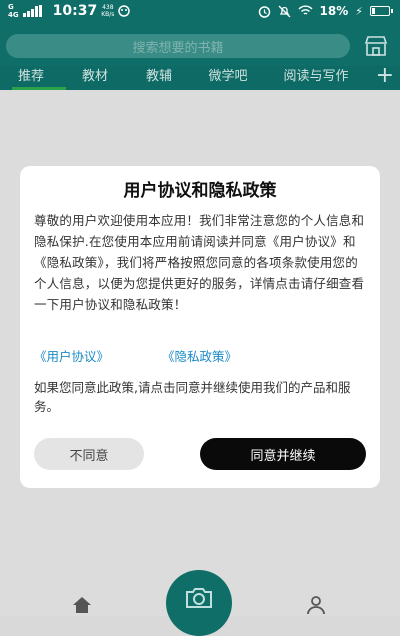  I want to click on category-tabs: 推荐 教材 教辅 微学吧 阅读与写作, so click(200, 78).